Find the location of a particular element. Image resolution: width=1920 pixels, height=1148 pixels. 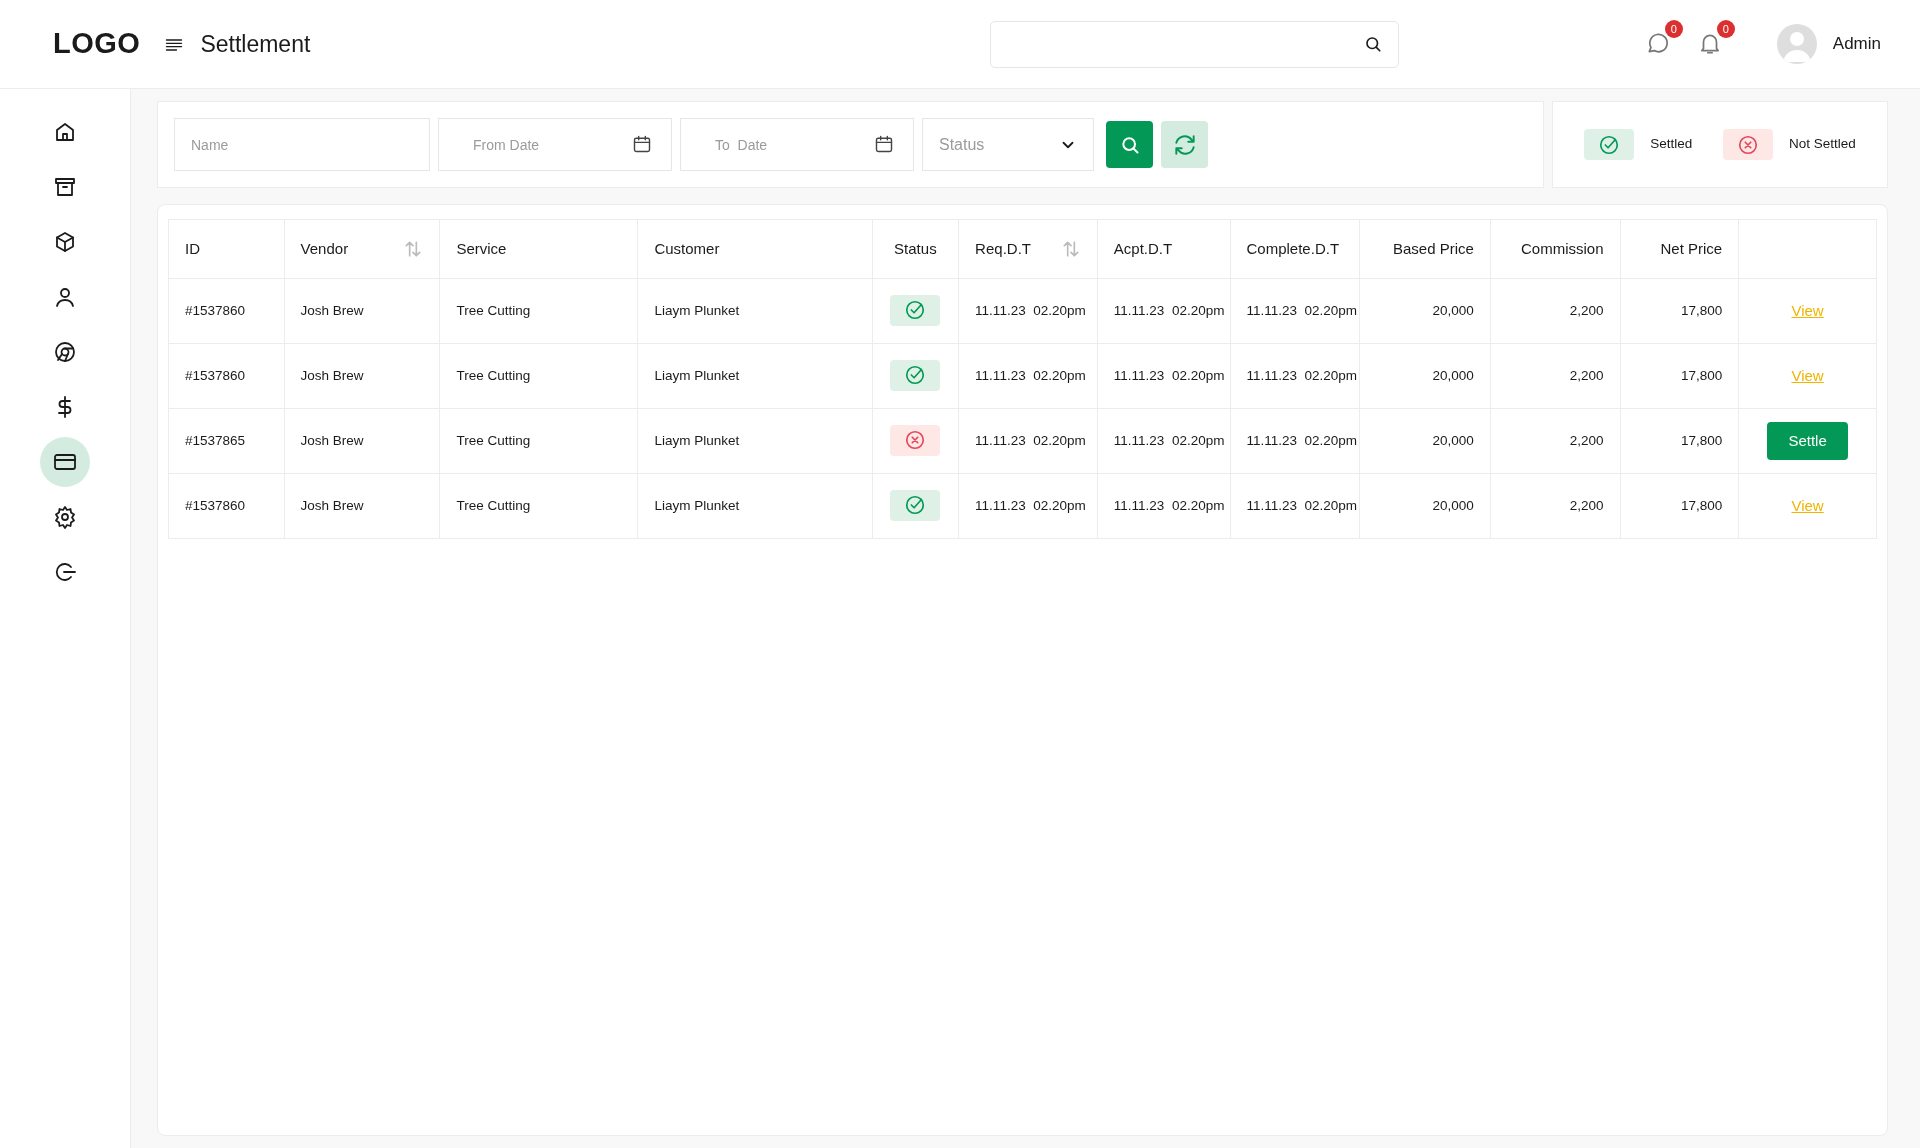

name-field: Name is located at coordinates (302, 144).